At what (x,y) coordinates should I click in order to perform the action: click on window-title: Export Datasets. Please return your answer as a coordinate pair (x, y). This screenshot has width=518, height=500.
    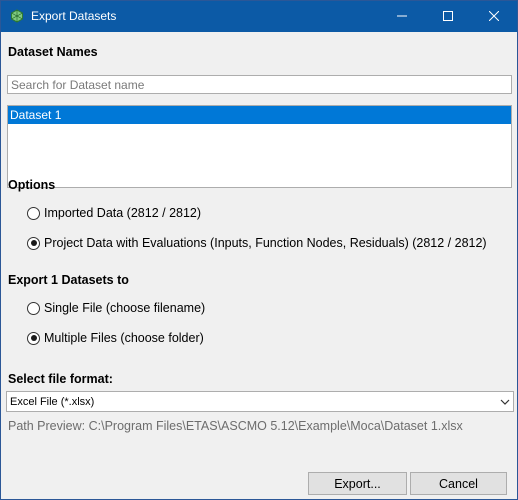
    Looking at the image, I should click on (74, 16).